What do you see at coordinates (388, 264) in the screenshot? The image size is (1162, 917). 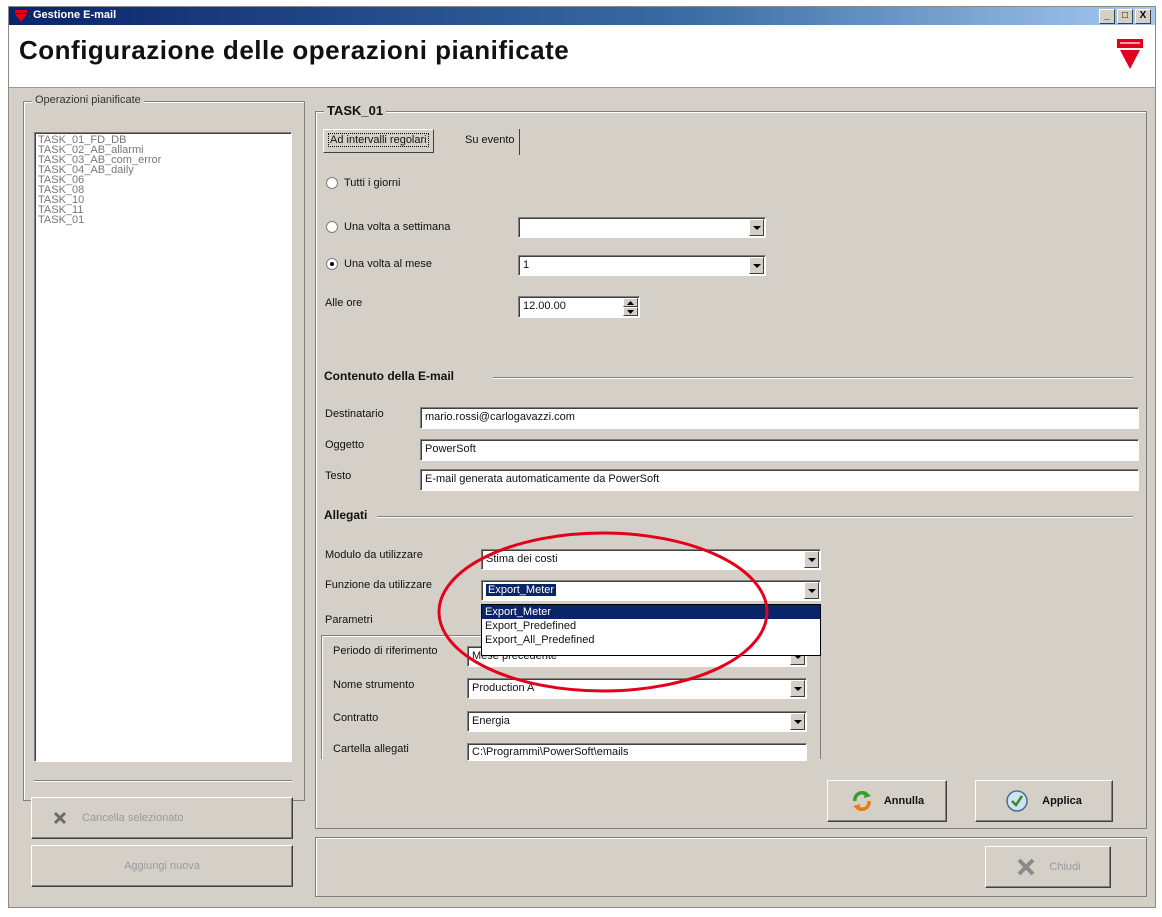 I see `radio-monthly-label: Una volta al mese` at bounding box center [388, 264].